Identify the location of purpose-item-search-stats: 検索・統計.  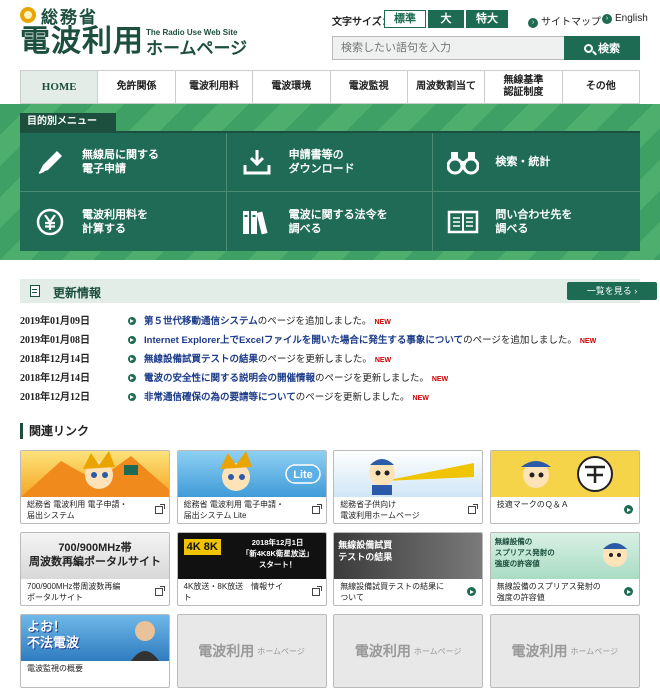
(536, 162).